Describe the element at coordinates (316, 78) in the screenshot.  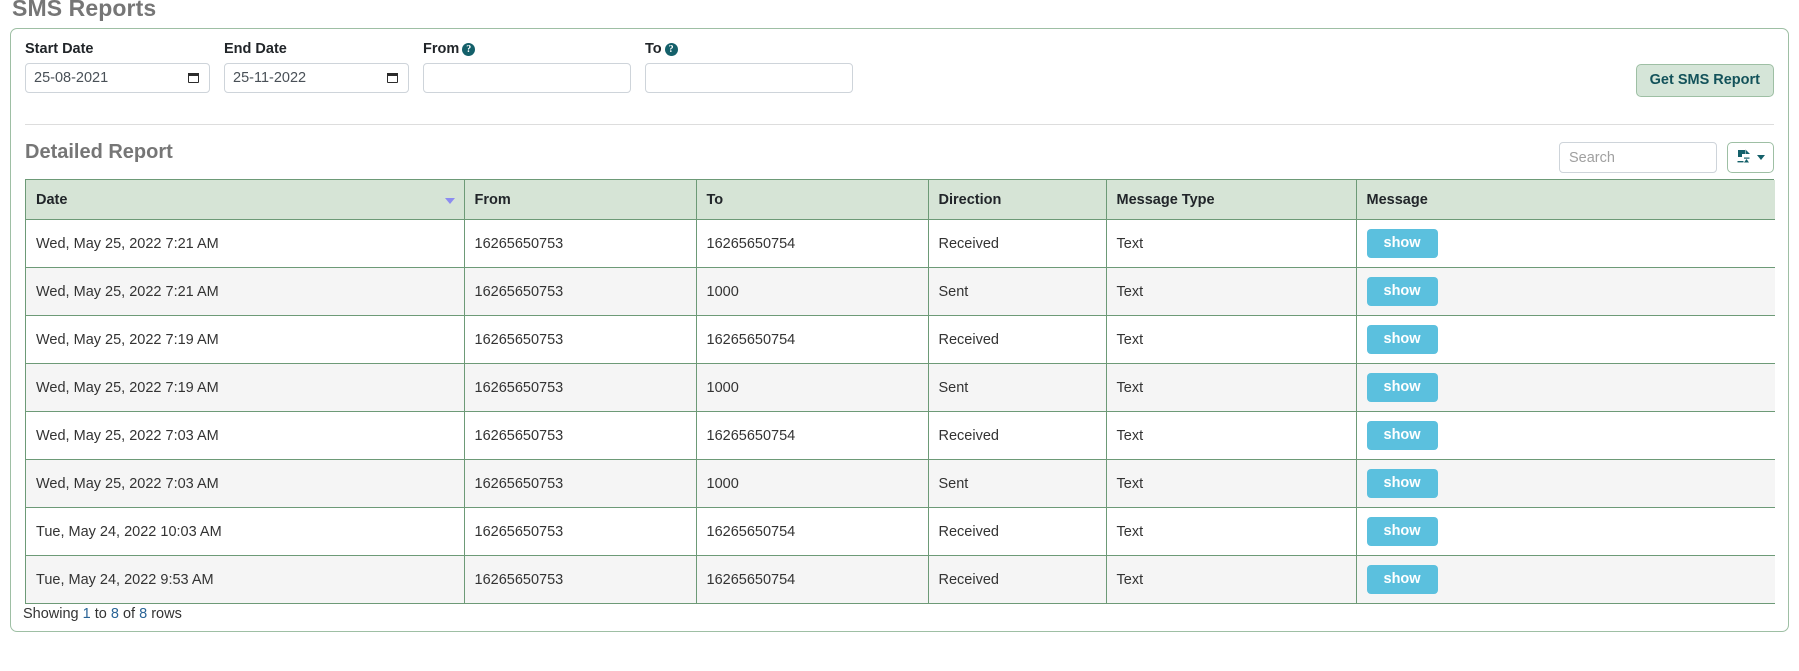
I see `end-date-input: 25-11-2022` at that location.